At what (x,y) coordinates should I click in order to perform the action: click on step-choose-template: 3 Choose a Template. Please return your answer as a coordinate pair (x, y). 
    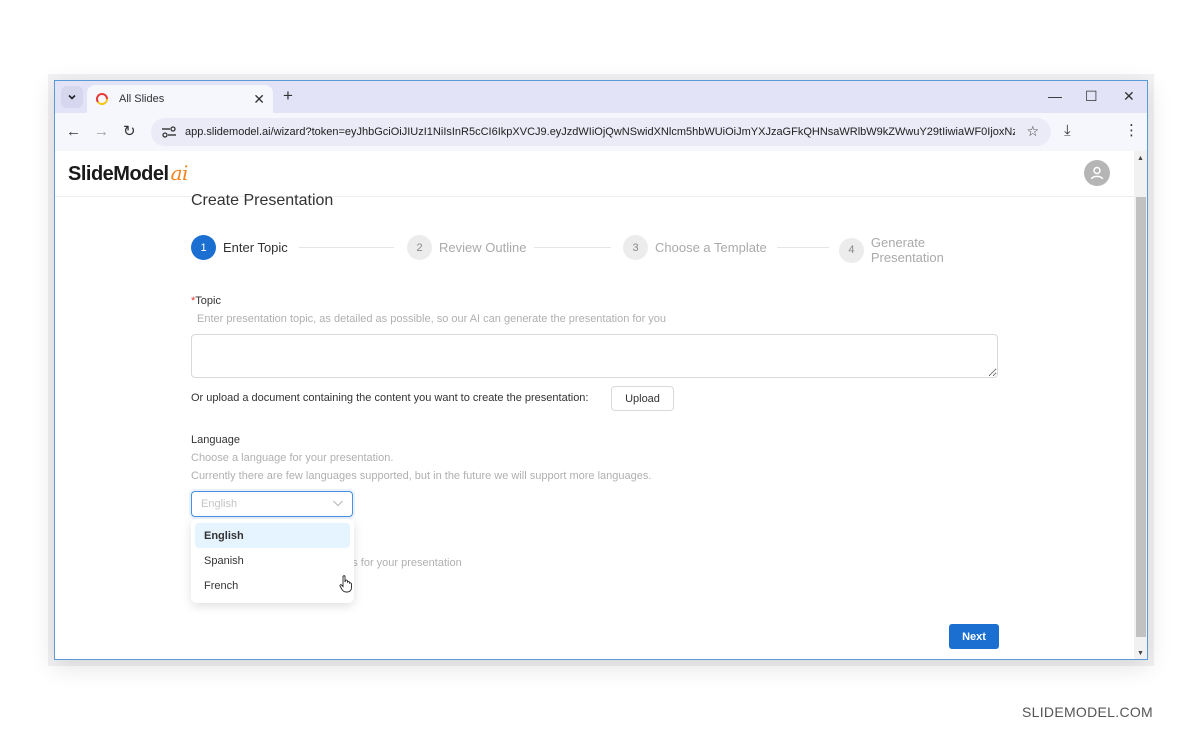
    Looking at the image, I should click on (695, 247).